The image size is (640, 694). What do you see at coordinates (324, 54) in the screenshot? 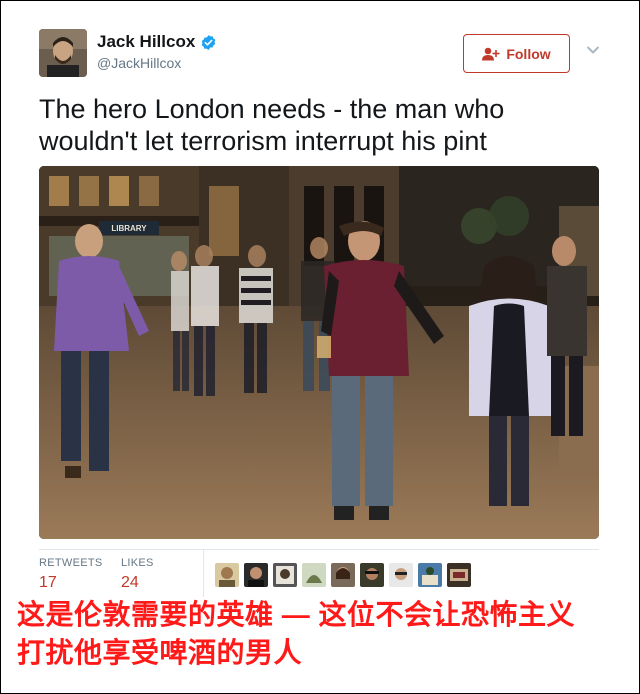
I see `tweet-header: Jack Hillcox @JackHillcox Follow` at bounding box center [324, 54].